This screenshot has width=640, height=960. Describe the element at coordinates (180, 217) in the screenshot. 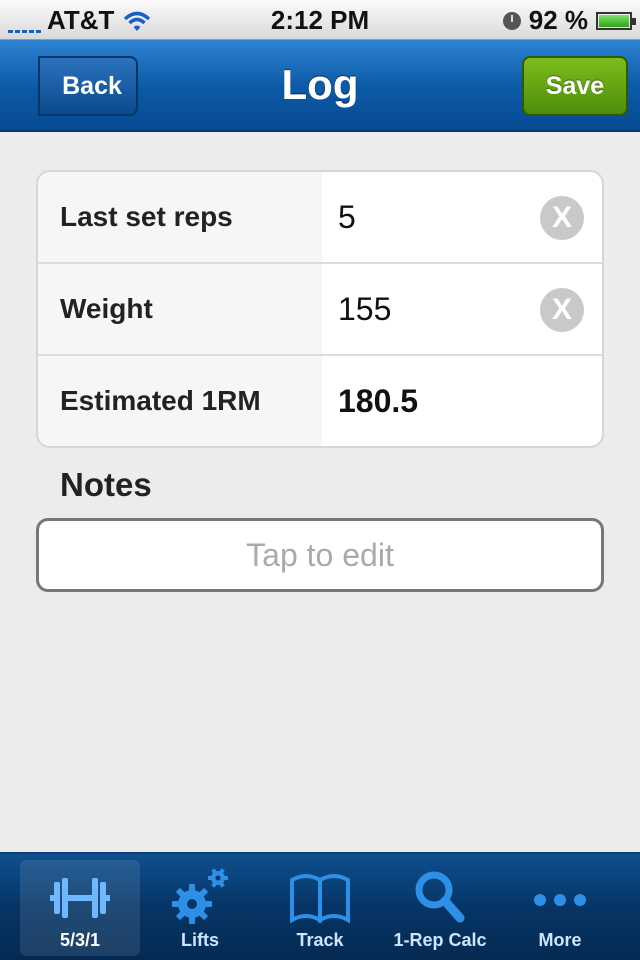

I see `reps-label: Last set reps` at that location.